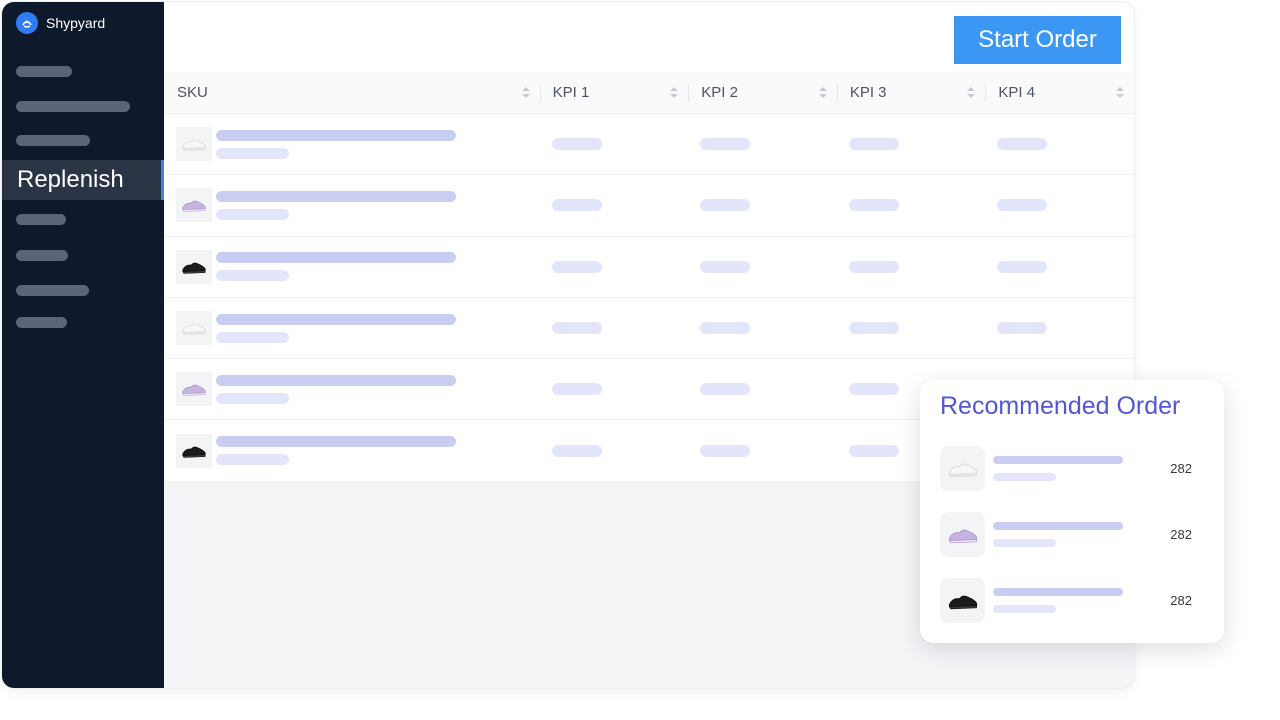  Describe the element at coordinates (194, 389) in the screenshot. I see `lilac-sneaker-icon` at that location.